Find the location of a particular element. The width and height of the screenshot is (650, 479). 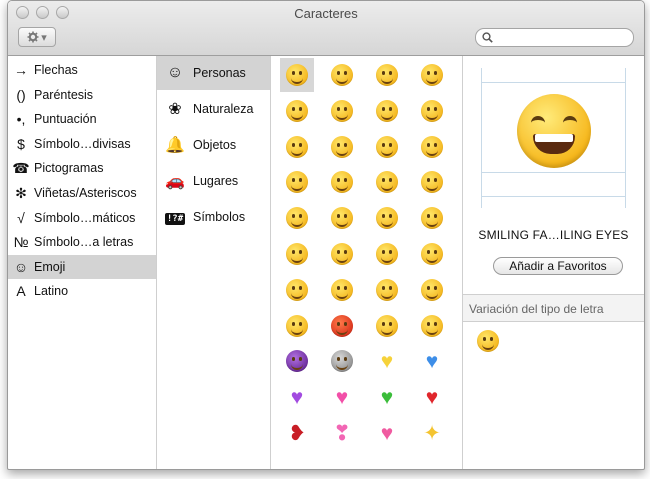

category-icon: № is located at coordinates (21, 242).